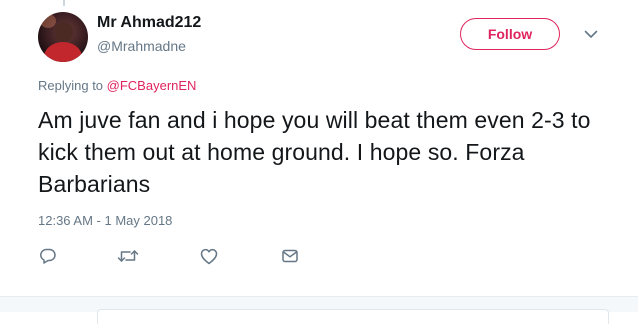 The image size is (638, 324). I want to click on like-icon, so click(209, 256).